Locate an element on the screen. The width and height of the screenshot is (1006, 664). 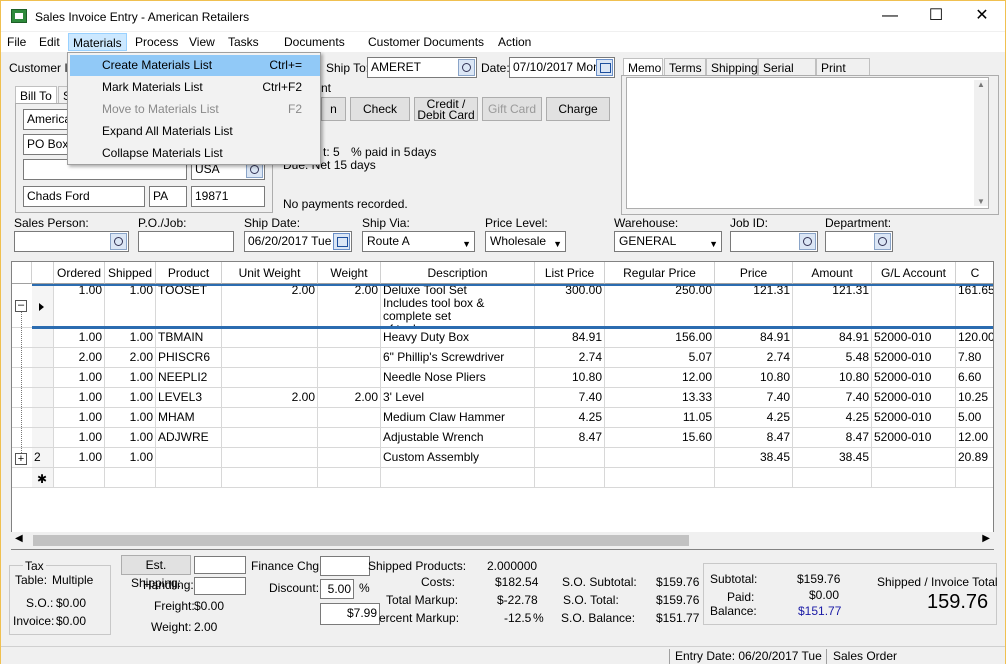
grid-cell-price: 8.47 is located at coordinates (754, 438).